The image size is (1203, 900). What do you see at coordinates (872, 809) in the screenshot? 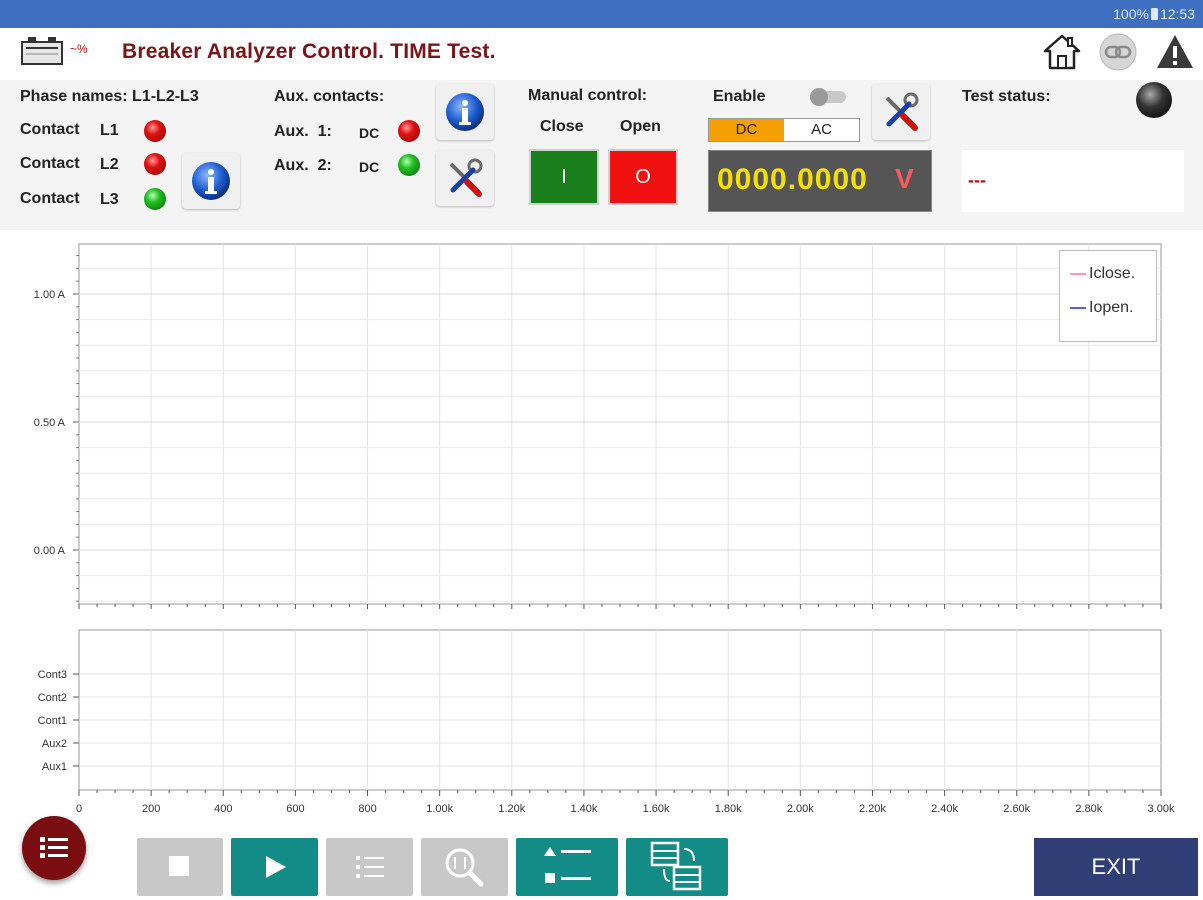
I see `x-tick-label: 2.20k` at bounding box center [872, 809].